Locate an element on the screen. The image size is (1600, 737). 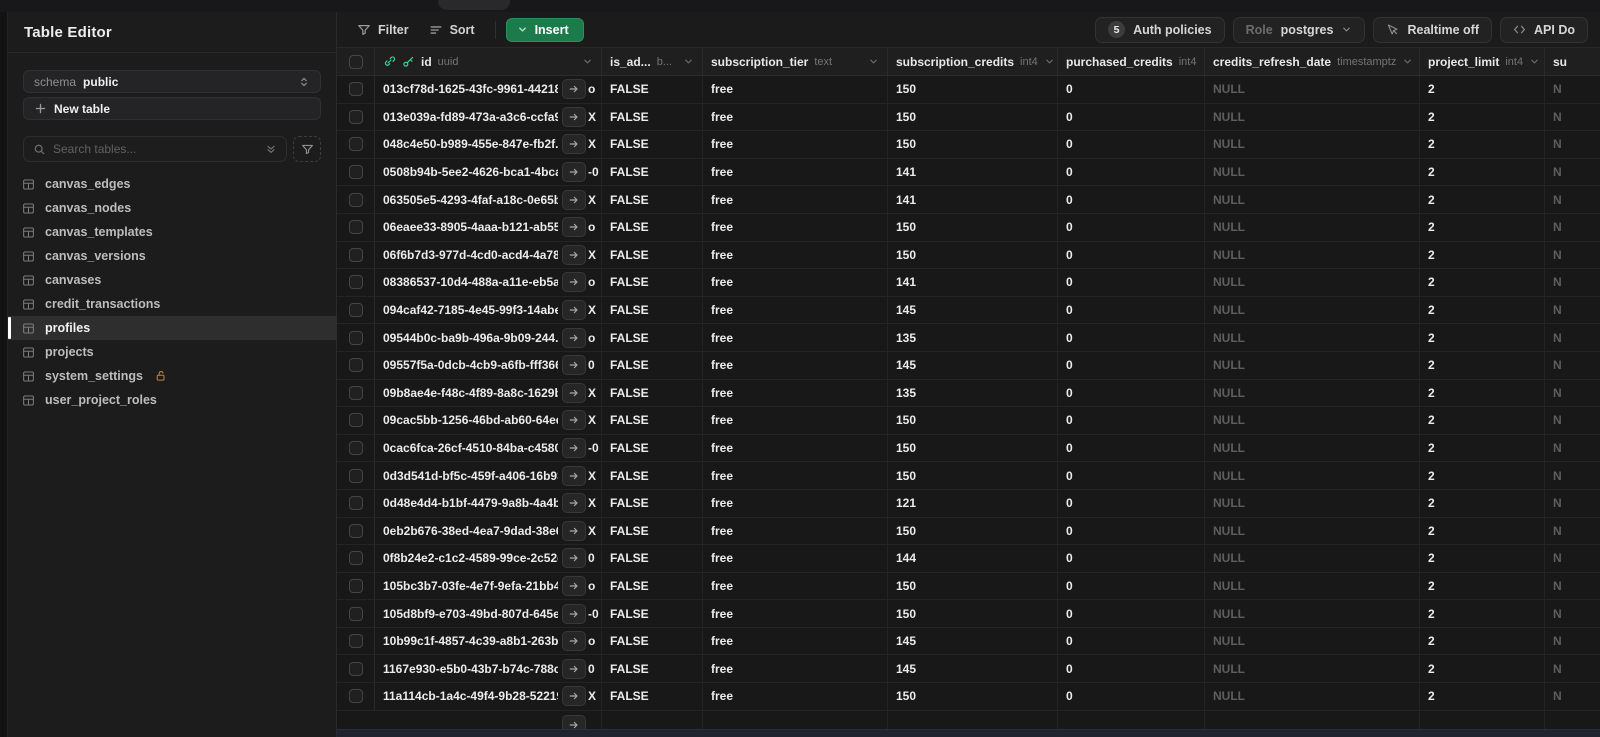
cell-subscription_credits: 121 is located at coordinates (973, 503).